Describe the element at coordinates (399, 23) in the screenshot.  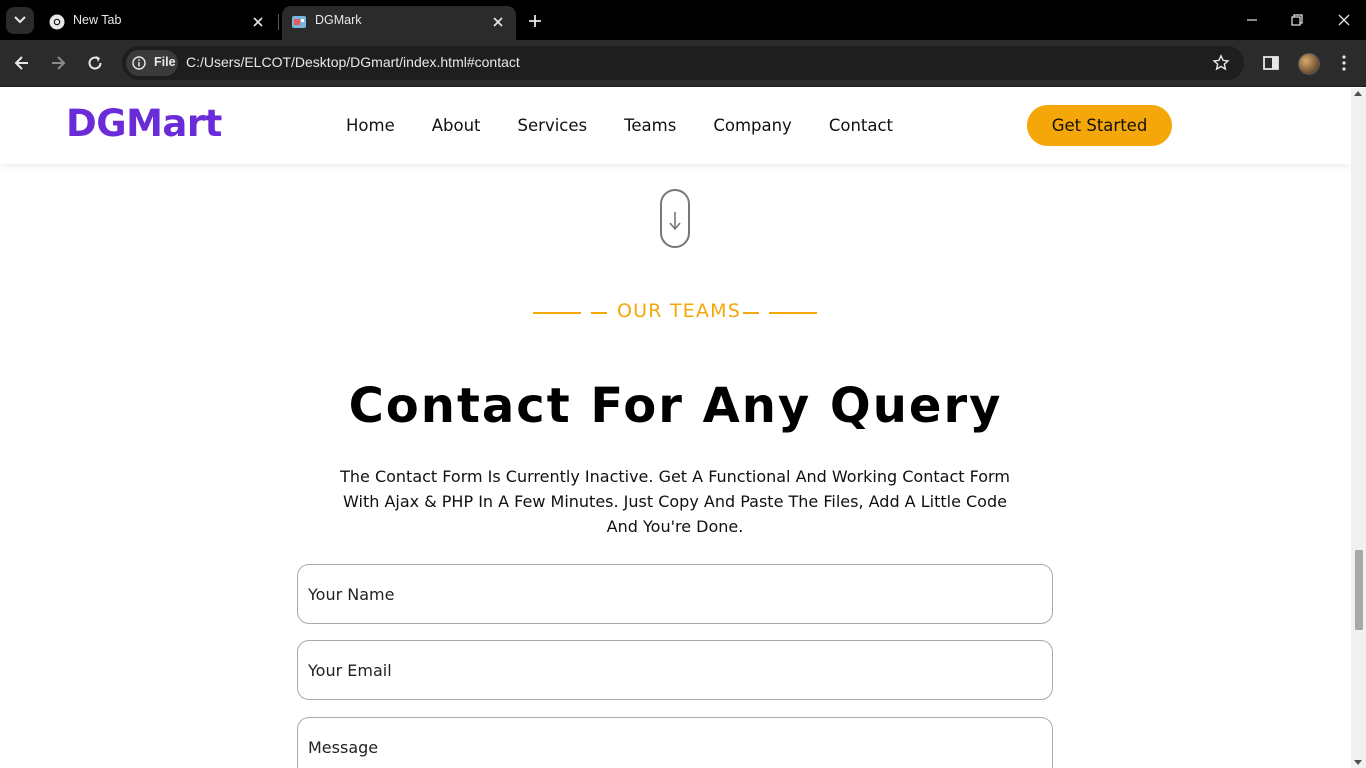
I see `tab-dgmark: DGMark` at that location.